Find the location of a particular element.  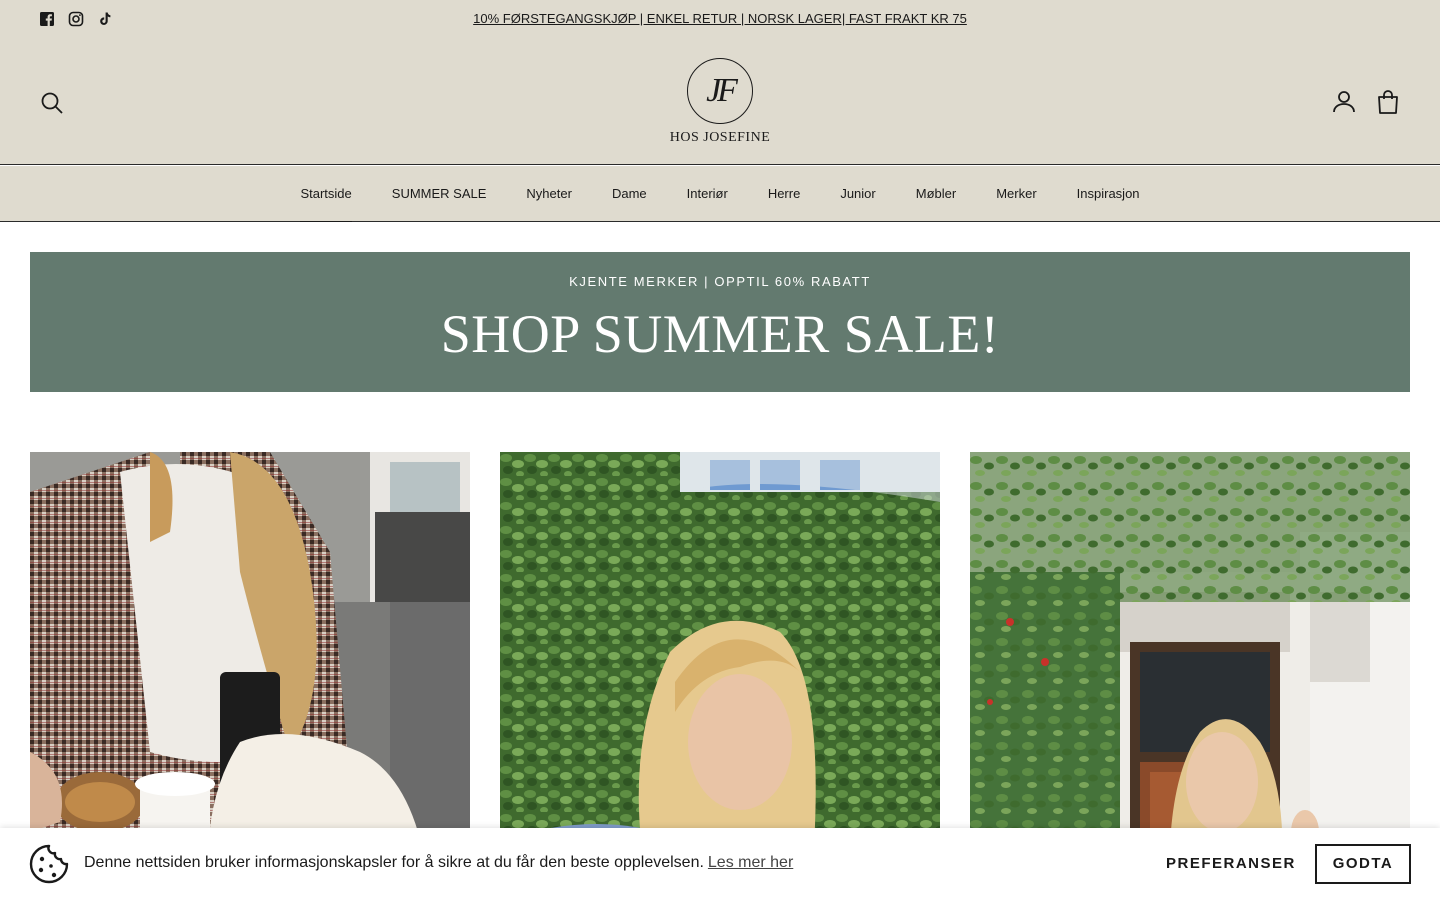

nav-item-merker: Merker is located at coordinates (1016, 194).